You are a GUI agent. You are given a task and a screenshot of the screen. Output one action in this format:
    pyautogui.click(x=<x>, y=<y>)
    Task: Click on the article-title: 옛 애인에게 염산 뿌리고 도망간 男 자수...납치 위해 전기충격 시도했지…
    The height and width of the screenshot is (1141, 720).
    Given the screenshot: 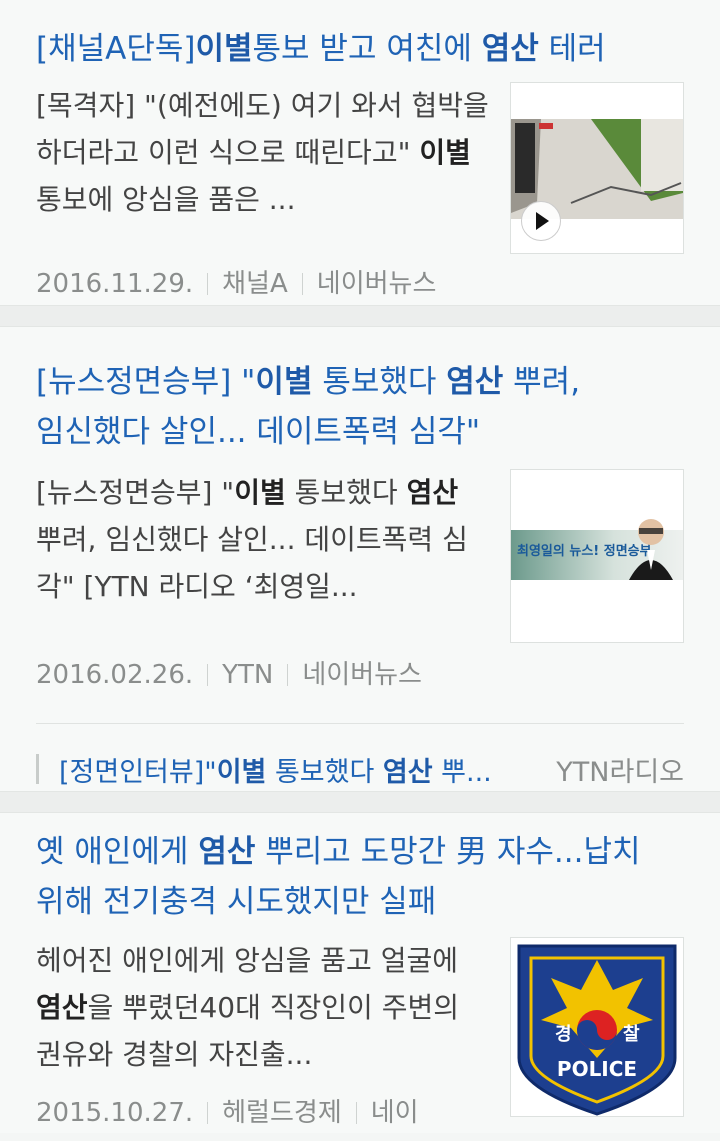 What is the action you would take?
    pyautogui.click(x=360, y=870)
    